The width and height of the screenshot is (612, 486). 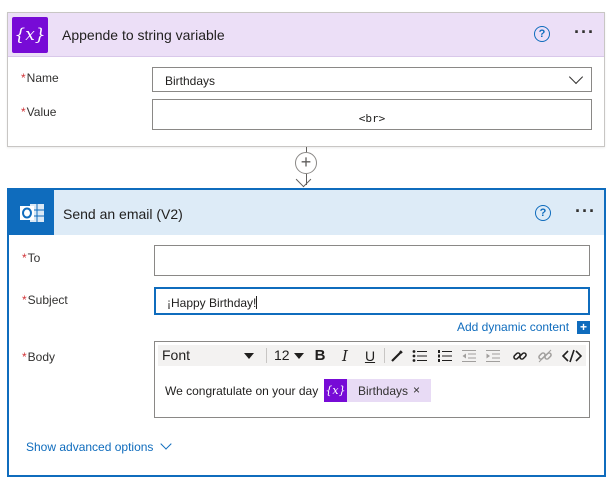 I want to click on outlook-icon, so click(x=31, y=212).